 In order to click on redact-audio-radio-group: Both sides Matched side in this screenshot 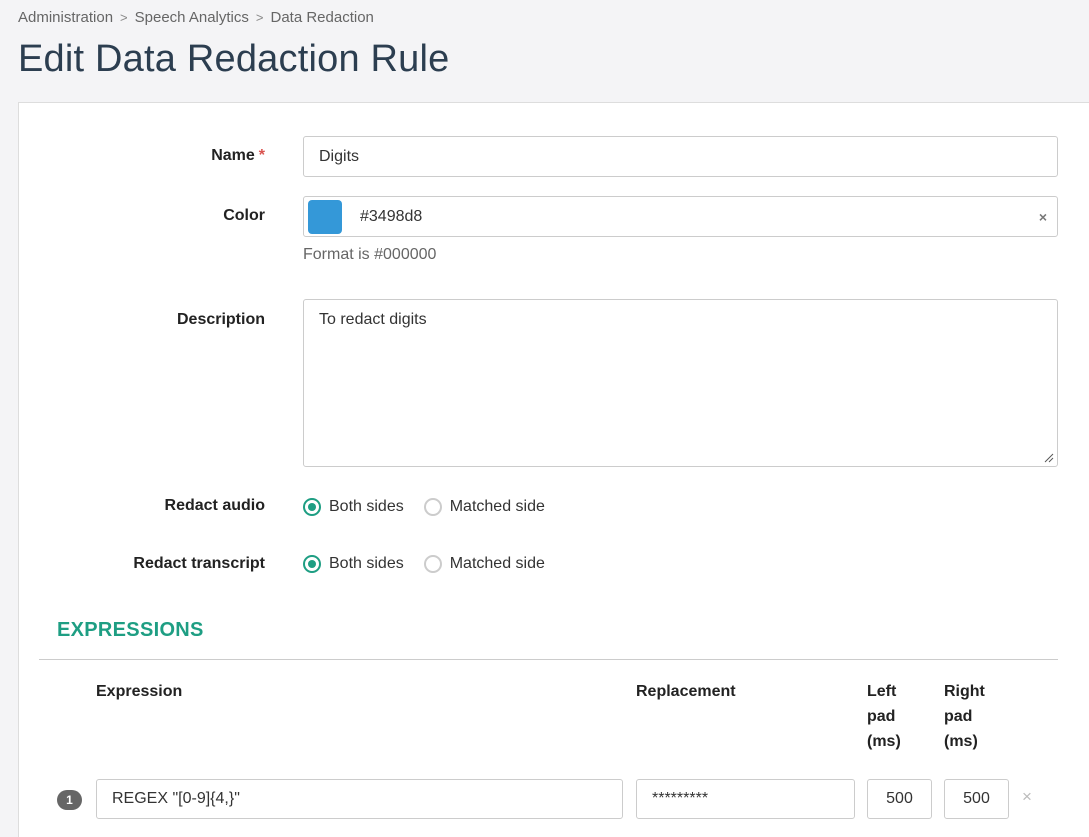, I will do `click(434, 507)`.